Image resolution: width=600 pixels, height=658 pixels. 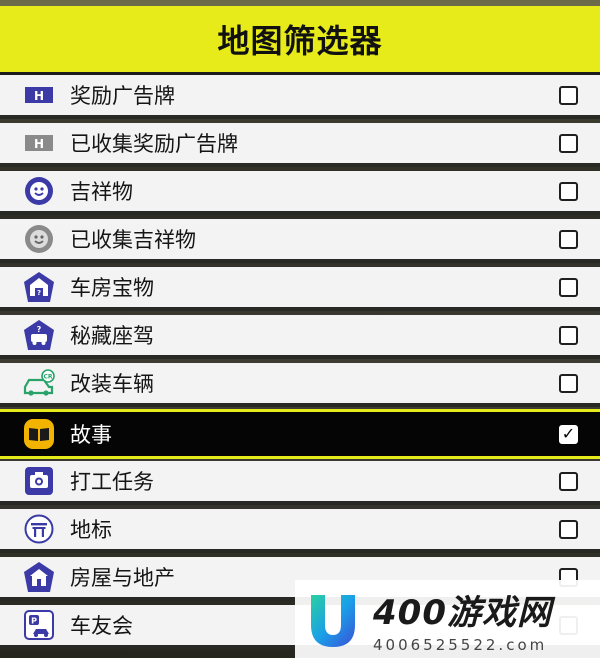 What do you see at coordinates (39, 625) in the screenshot?
I see `car-club-icon: P` at bounding box center [39, 625].